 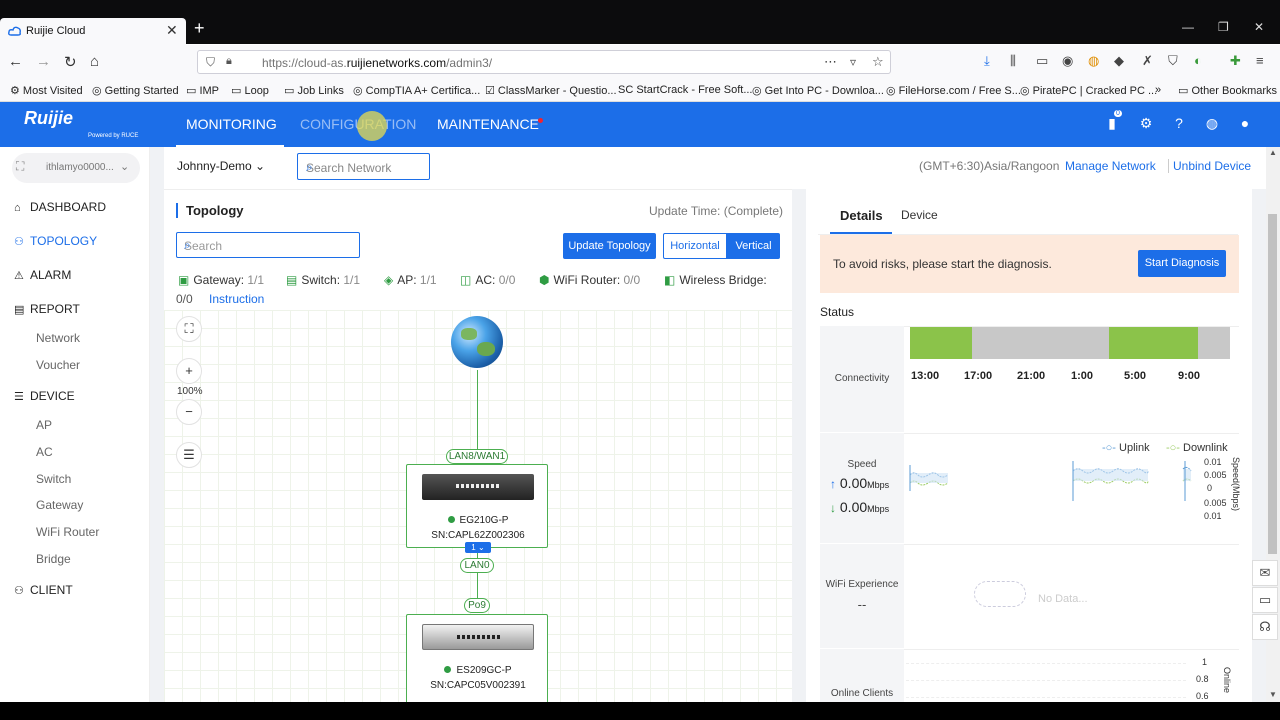 I want to click on ap-count: ◈ AP: 1/1, so click(x=410, y=280).